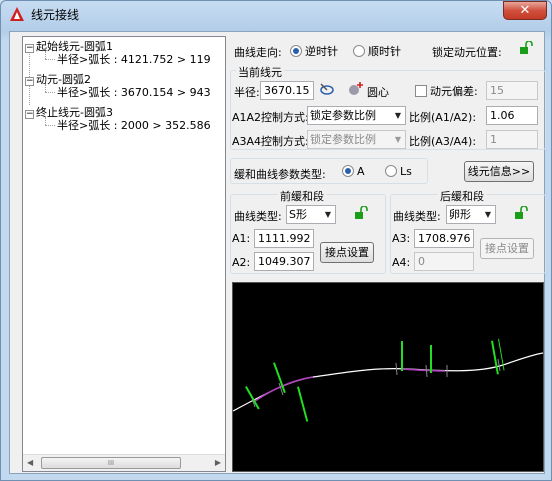  Describe the element at coordinates (314, 51) in the screenshot. I see `ccw-radio: 逆时针` at that location.